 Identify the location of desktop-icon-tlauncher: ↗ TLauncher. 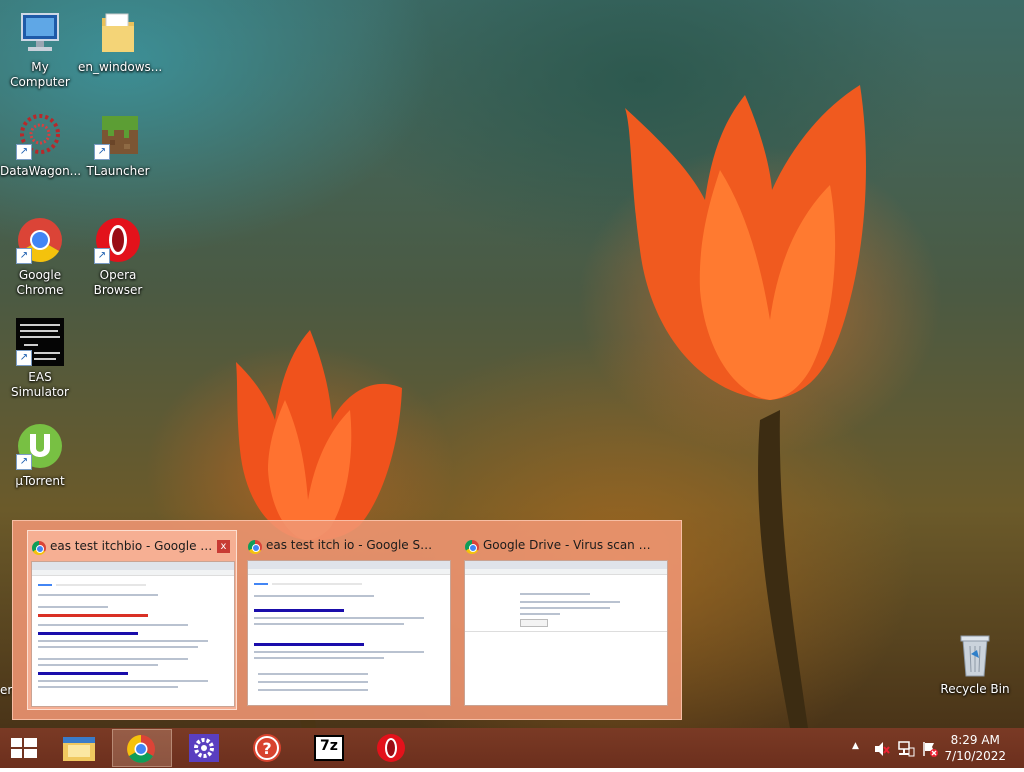
(118, 145).